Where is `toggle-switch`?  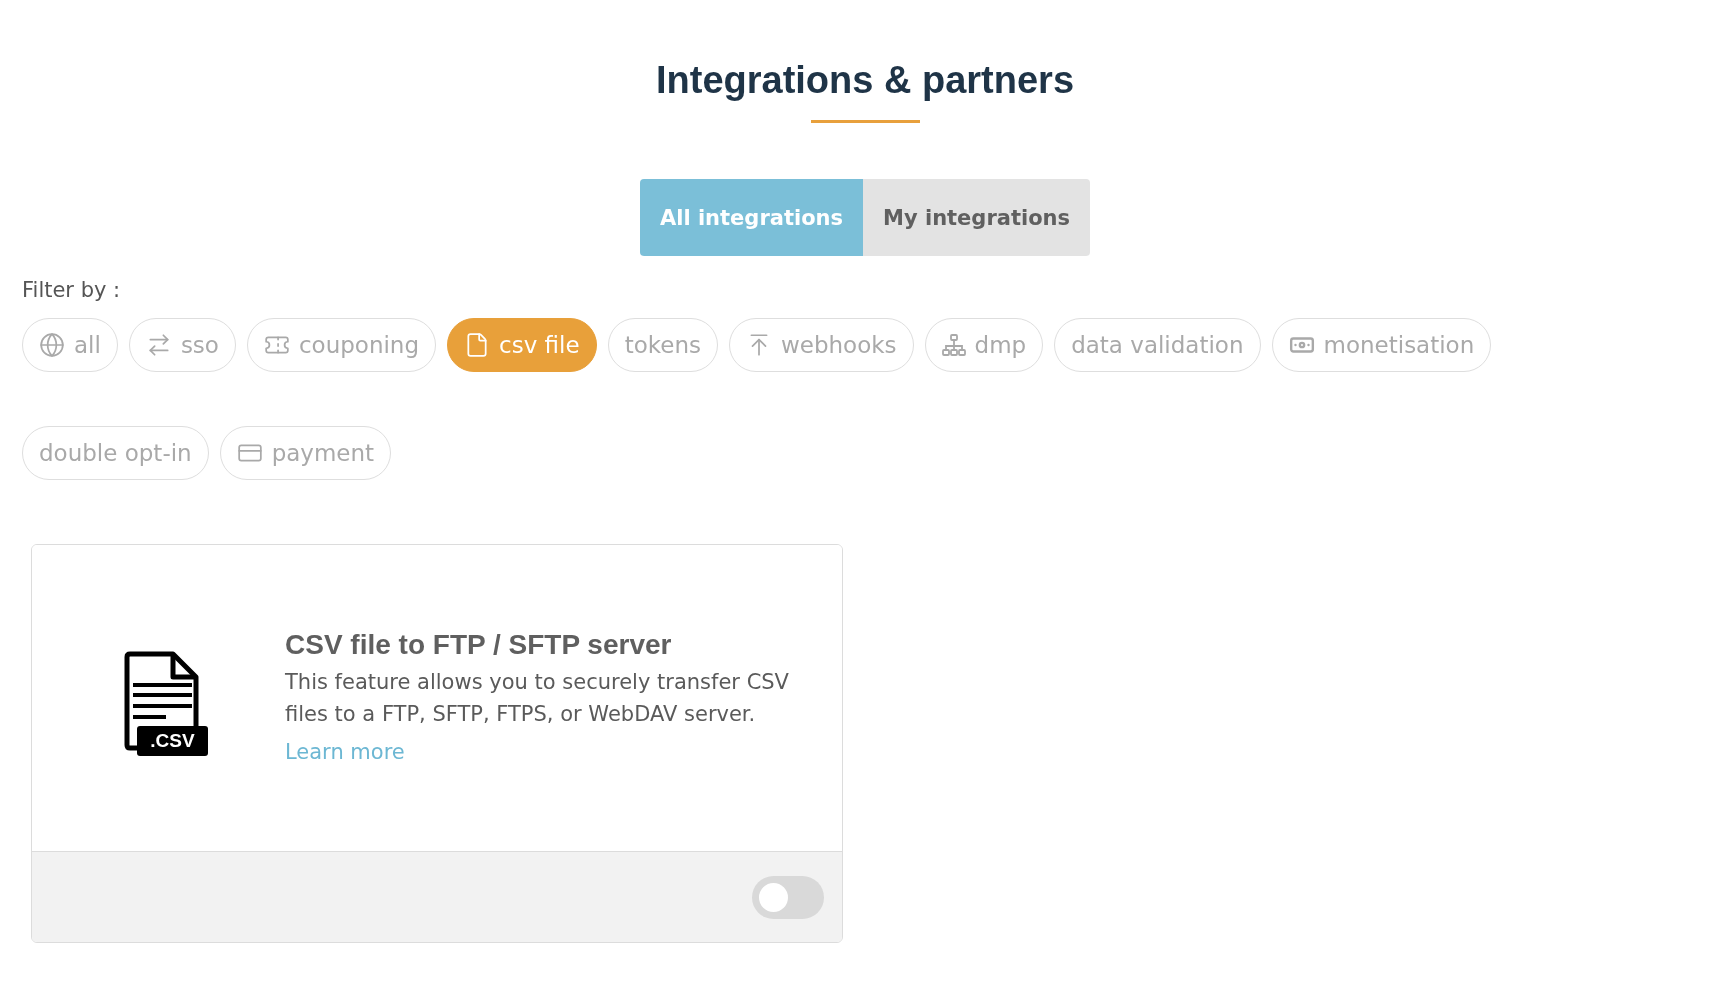 toggle-switch is located at coordinates (788, 897).